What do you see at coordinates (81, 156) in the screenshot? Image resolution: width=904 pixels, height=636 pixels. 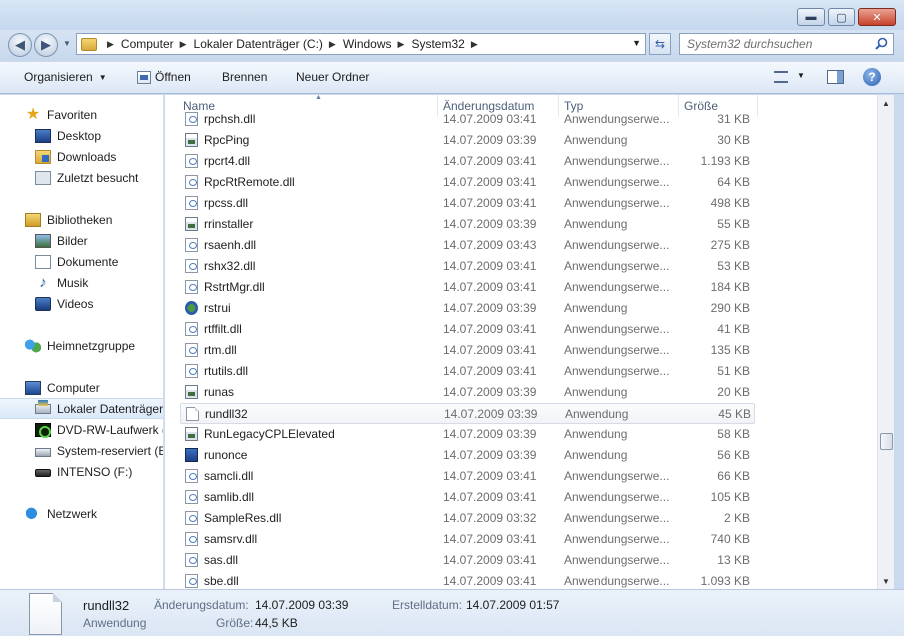 I see `sidebar-item-downloads: Downloads` at bounding box center [81, 156].